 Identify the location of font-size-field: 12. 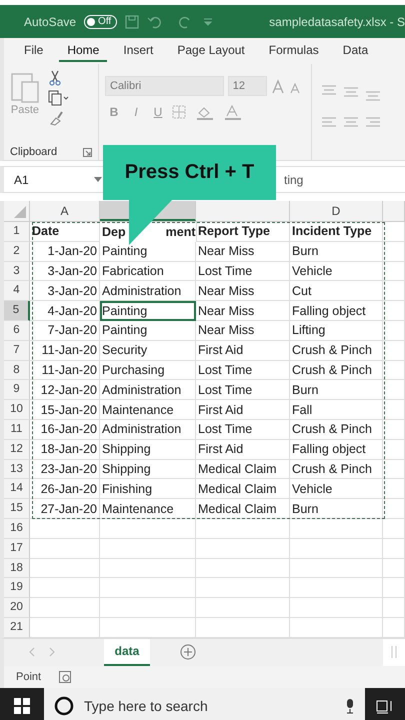
(248, 86).